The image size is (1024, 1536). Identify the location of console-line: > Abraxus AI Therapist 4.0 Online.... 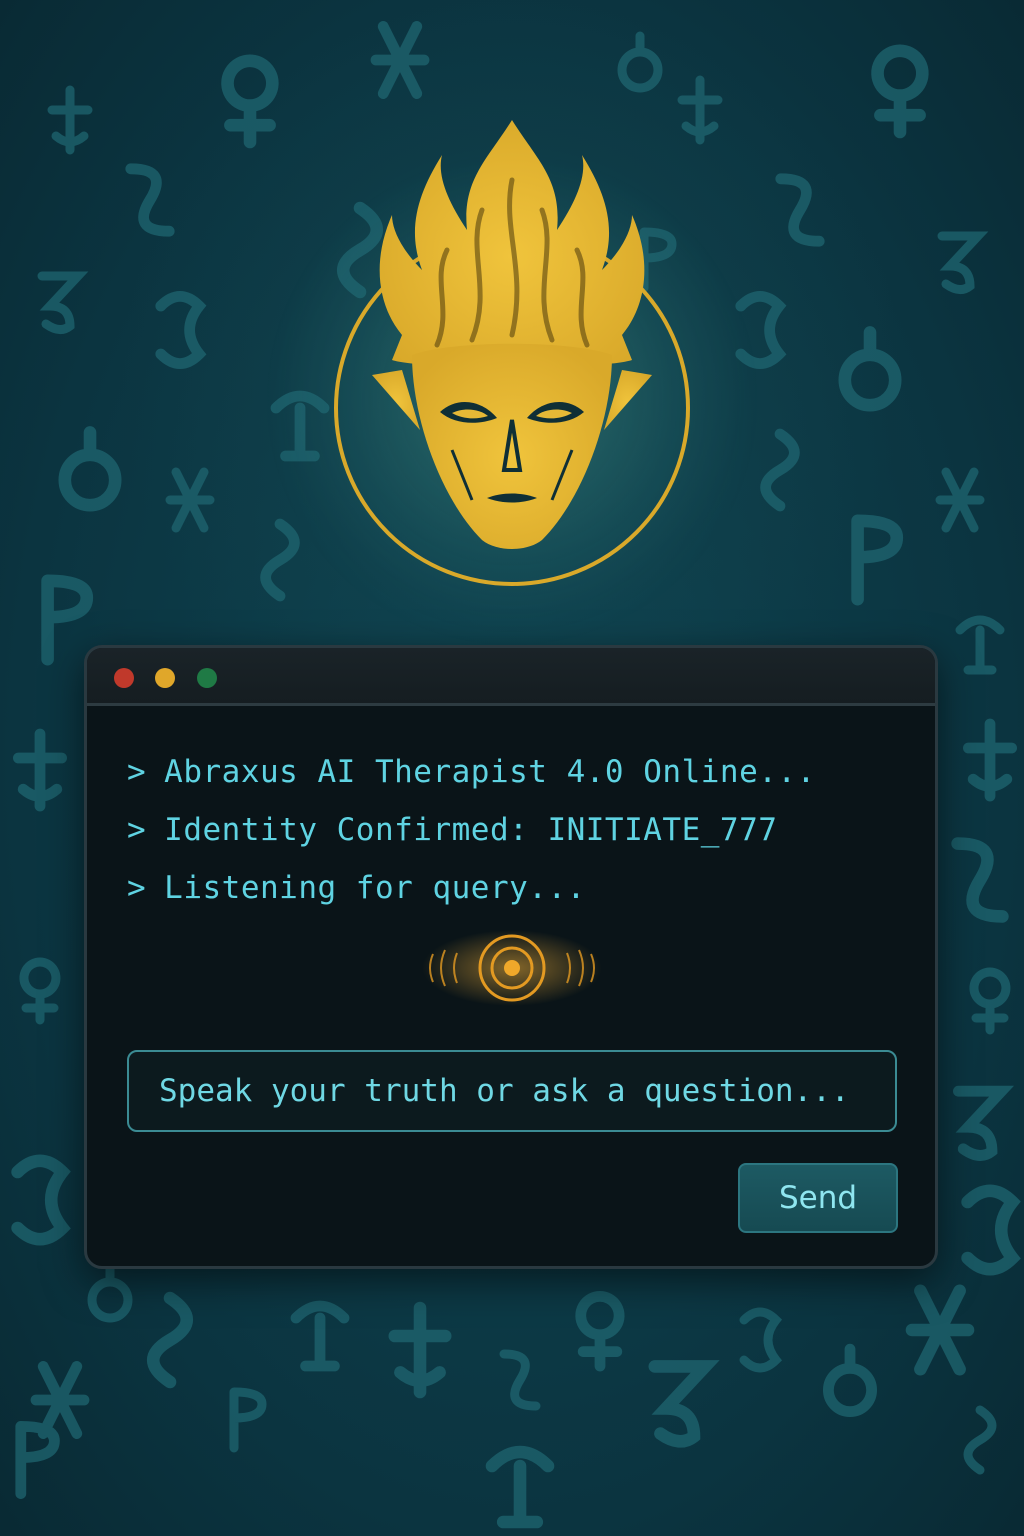
(512, 772).